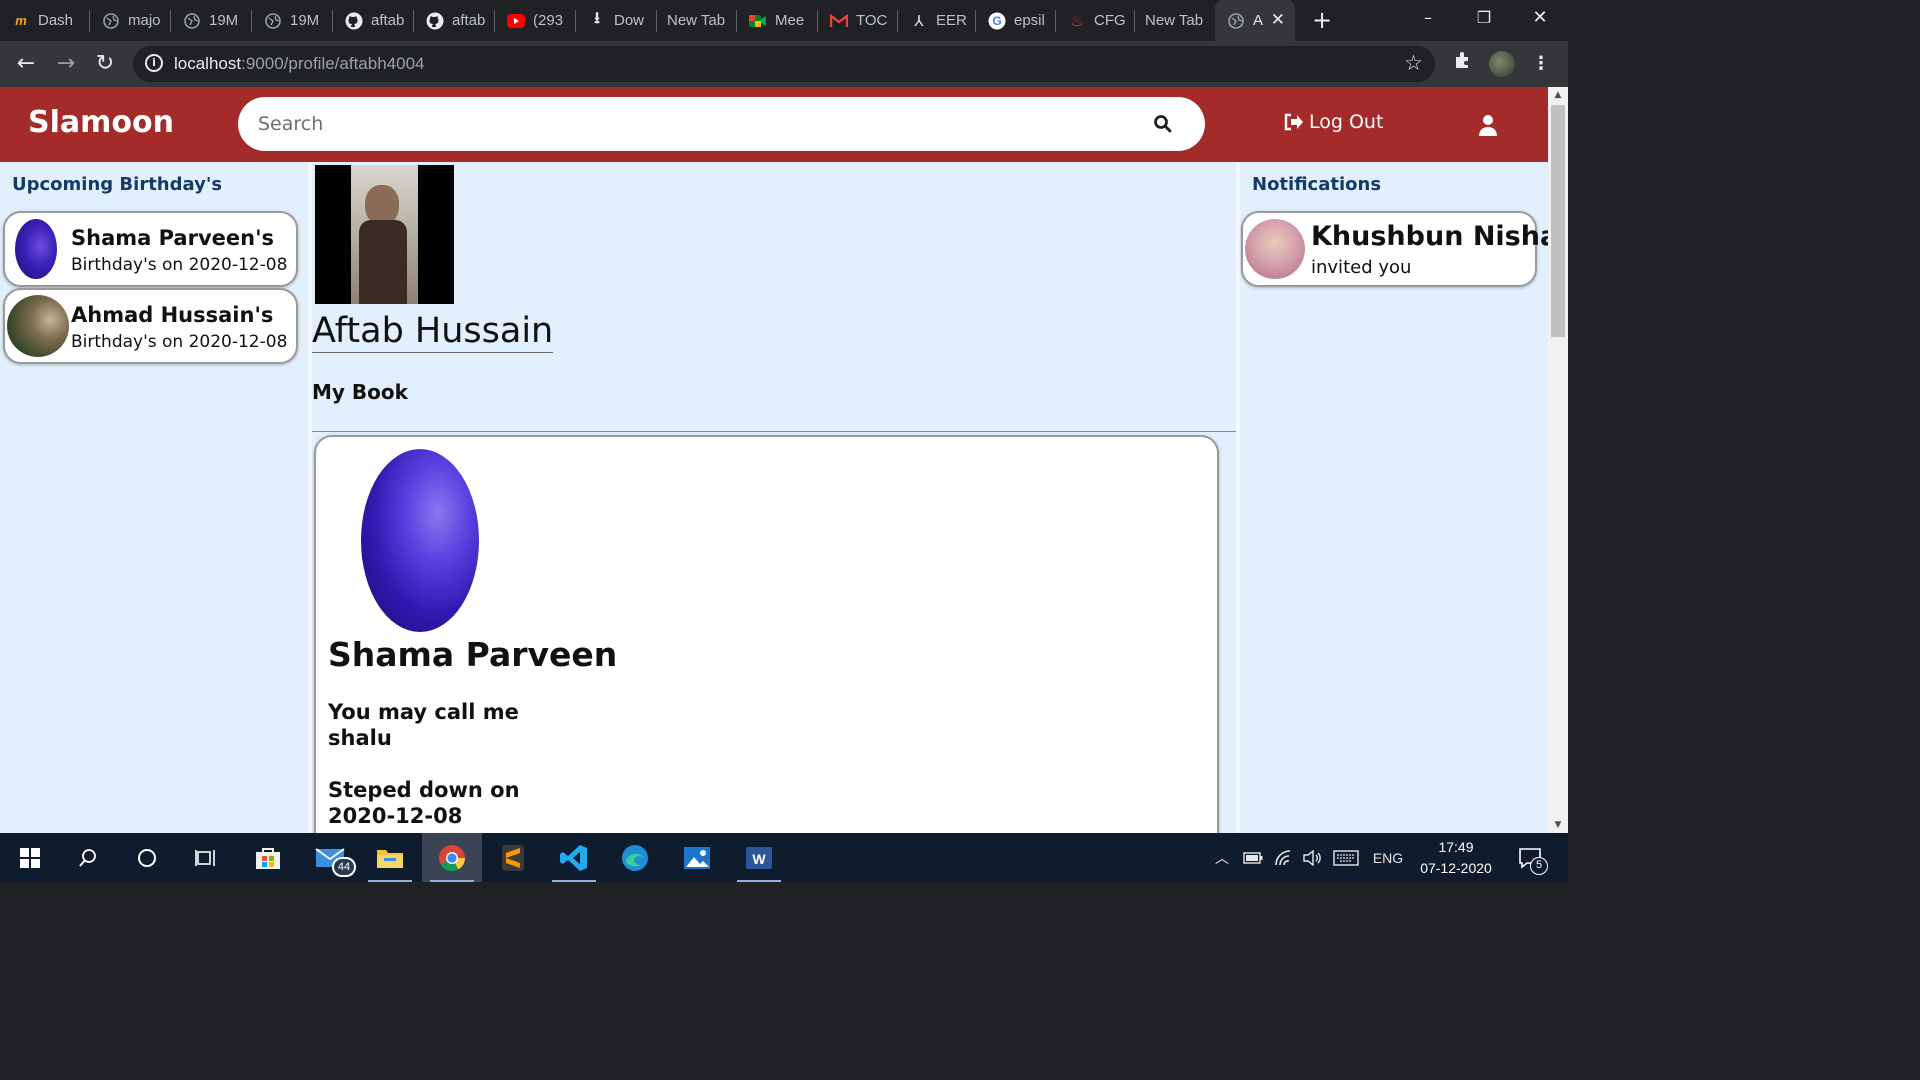  I want to click on photos-icon, so click(697, 857).